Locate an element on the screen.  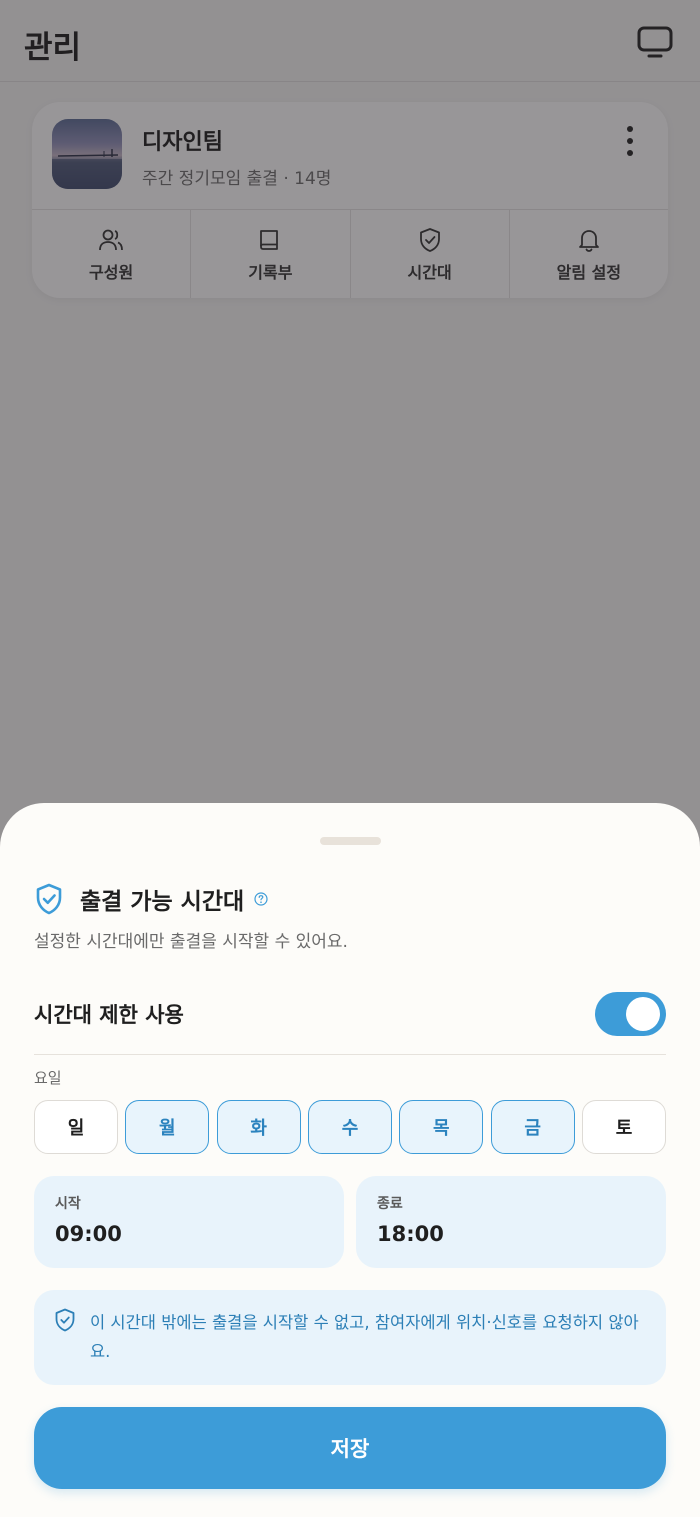
timeslot-limit-toggle is located at coordinates (630, 1014).